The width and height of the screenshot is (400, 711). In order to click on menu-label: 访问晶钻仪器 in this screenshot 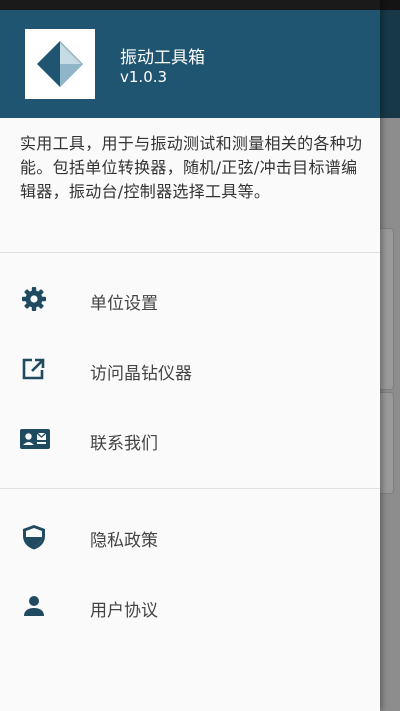, I will do `click(141, 374)`.